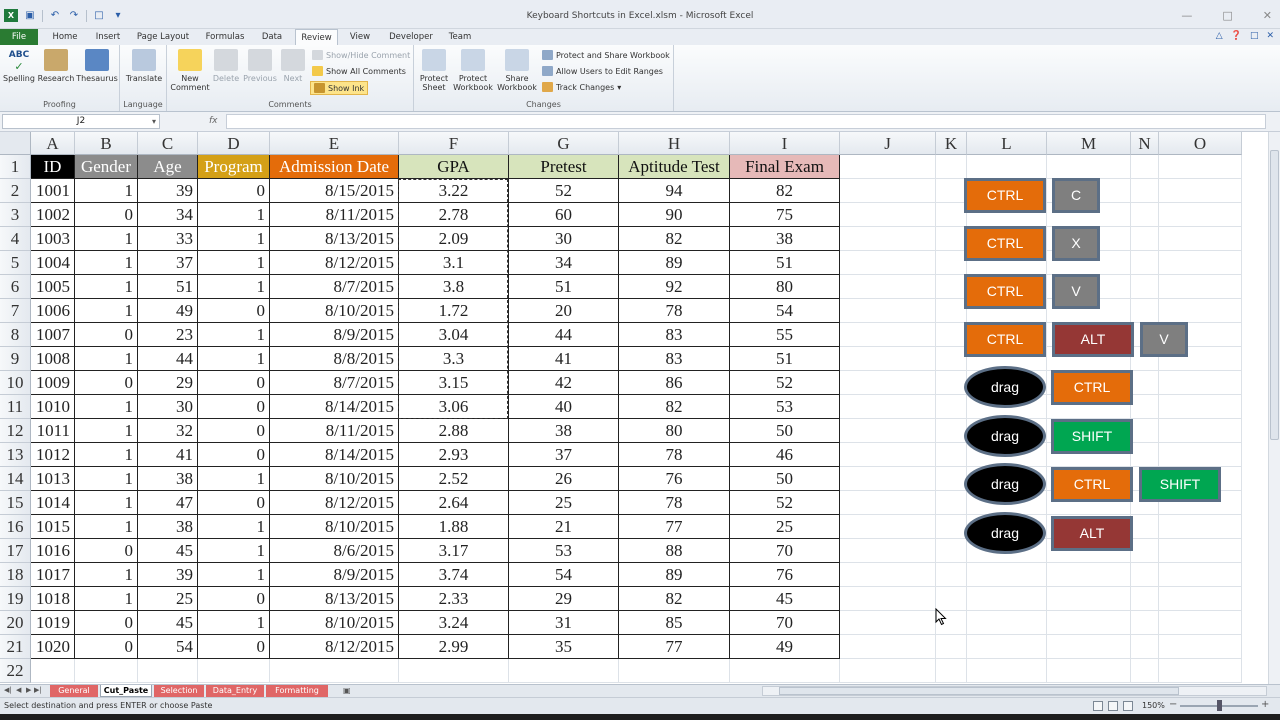 The height and width of the screenshot is (720, 1280). Describe the element at coordinates (168, 455) in the screenshot. I see `table-cell: 41` at that location.